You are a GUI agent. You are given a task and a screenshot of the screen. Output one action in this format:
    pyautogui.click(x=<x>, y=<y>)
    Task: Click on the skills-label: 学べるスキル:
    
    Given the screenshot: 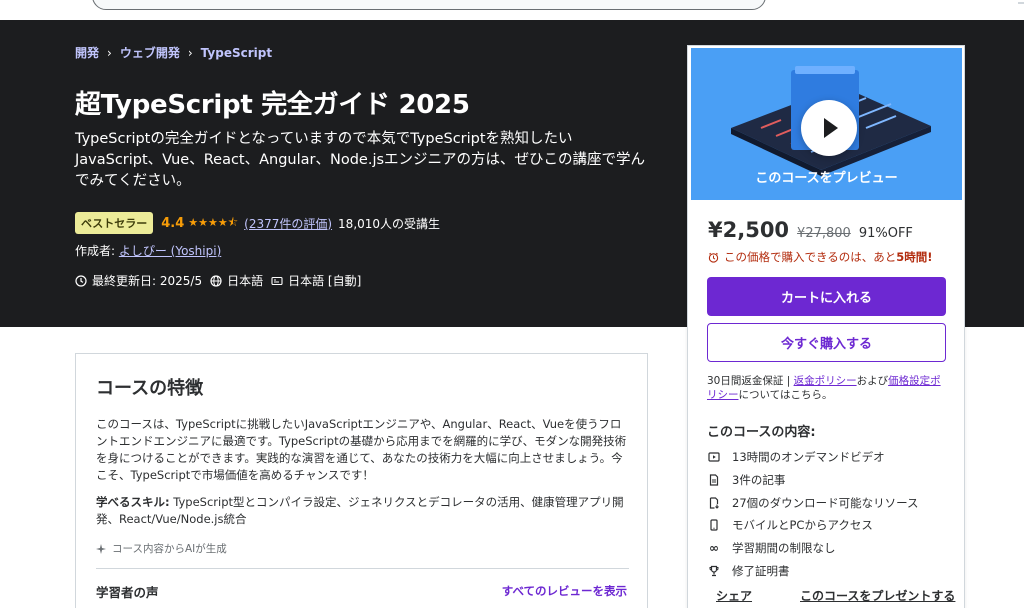 What is the action you would take?
    pyautogui.click(x=133, y=502)
    